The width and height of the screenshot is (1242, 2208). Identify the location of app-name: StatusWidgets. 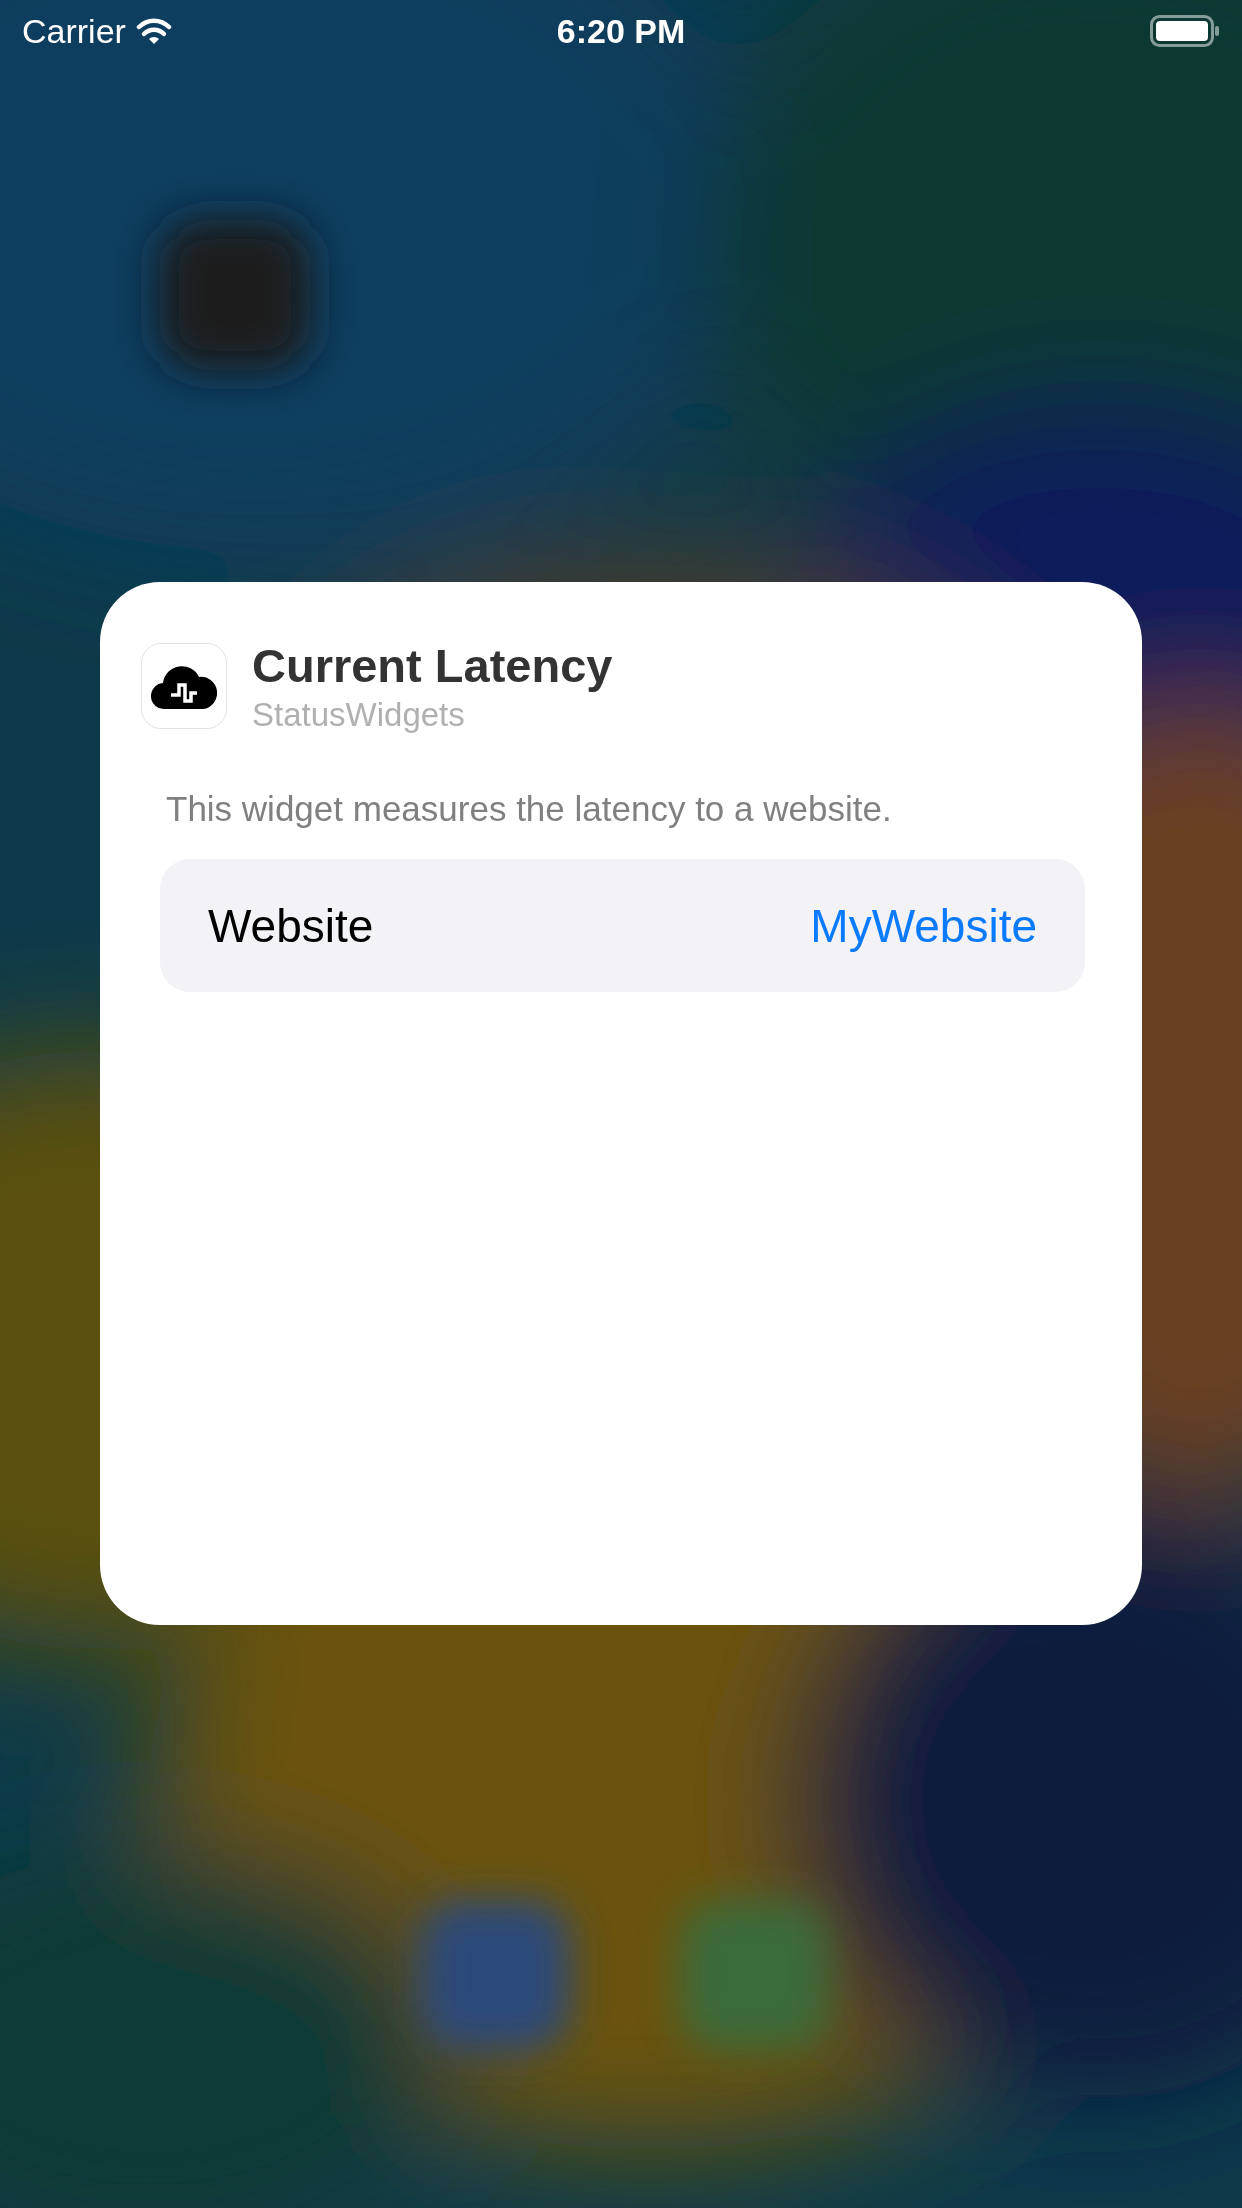
(359, 715).